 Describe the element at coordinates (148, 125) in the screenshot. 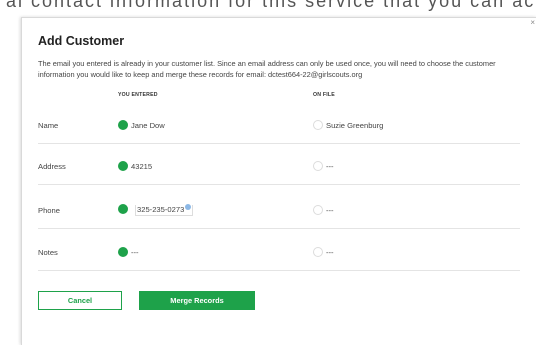

I see `option-value: Jane Dow` at that location.